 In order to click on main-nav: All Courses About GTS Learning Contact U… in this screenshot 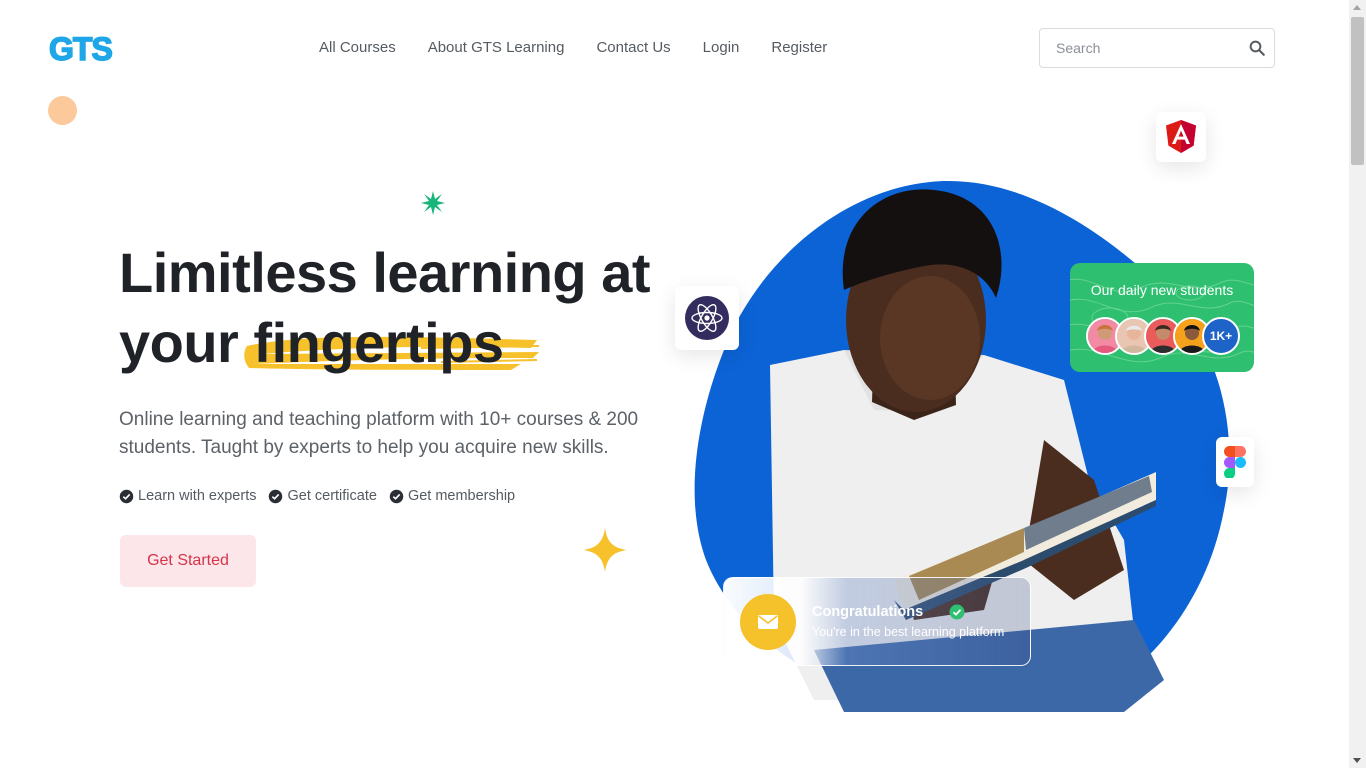, I will do `click(573, 48)`.